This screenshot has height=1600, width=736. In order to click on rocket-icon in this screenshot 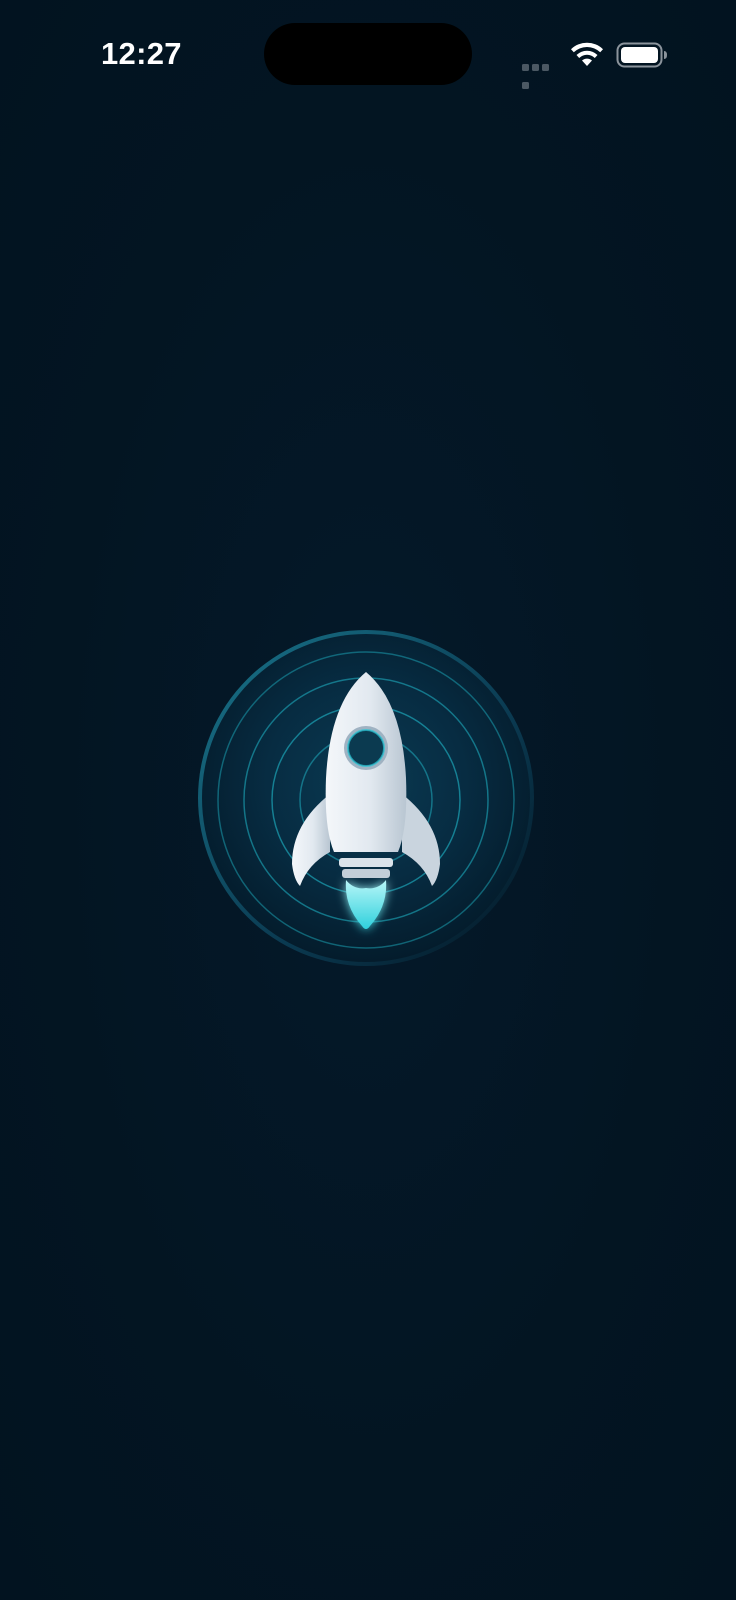, I will do `click(366, 798)`.